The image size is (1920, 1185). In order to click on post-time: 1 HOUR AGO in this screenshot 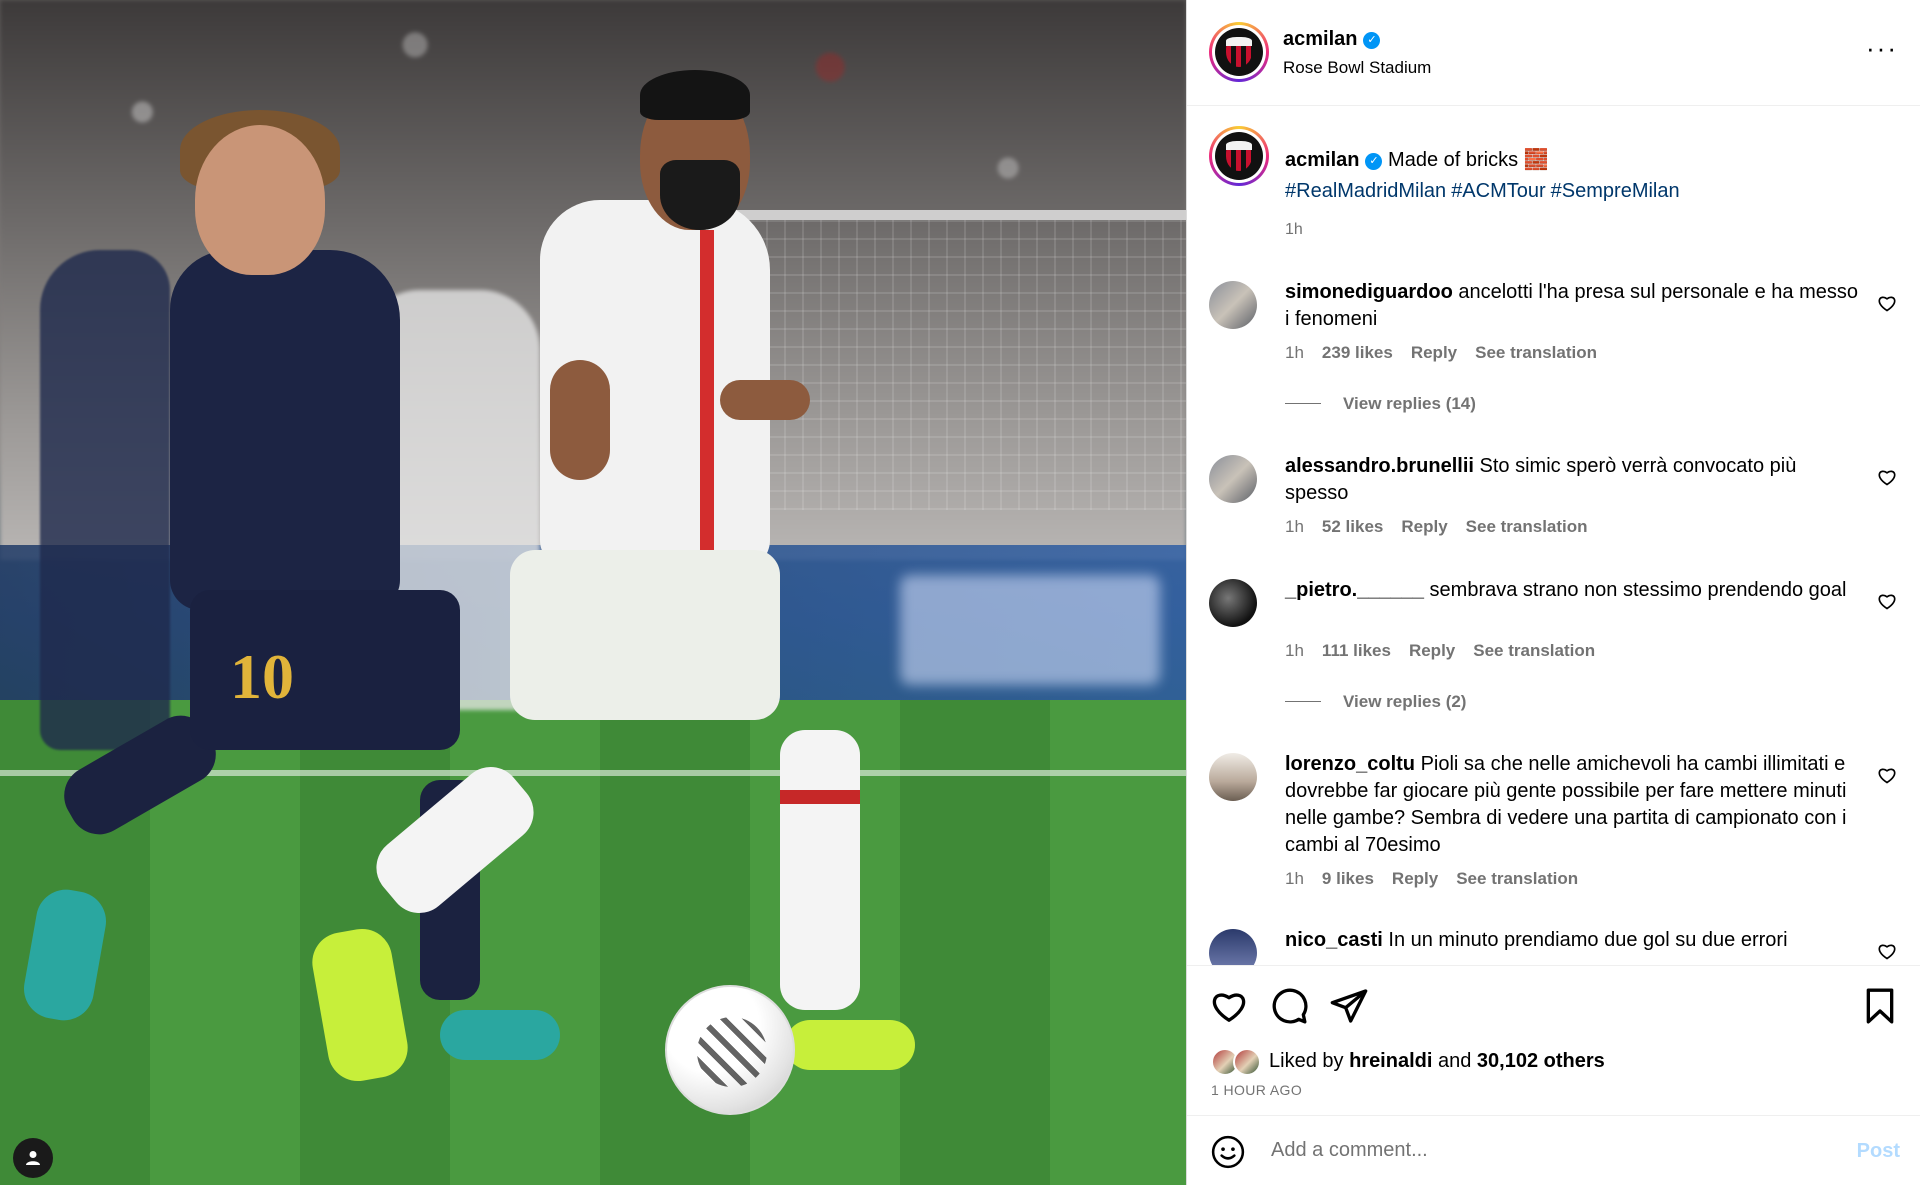, I will do `click(1257, 1090)`.